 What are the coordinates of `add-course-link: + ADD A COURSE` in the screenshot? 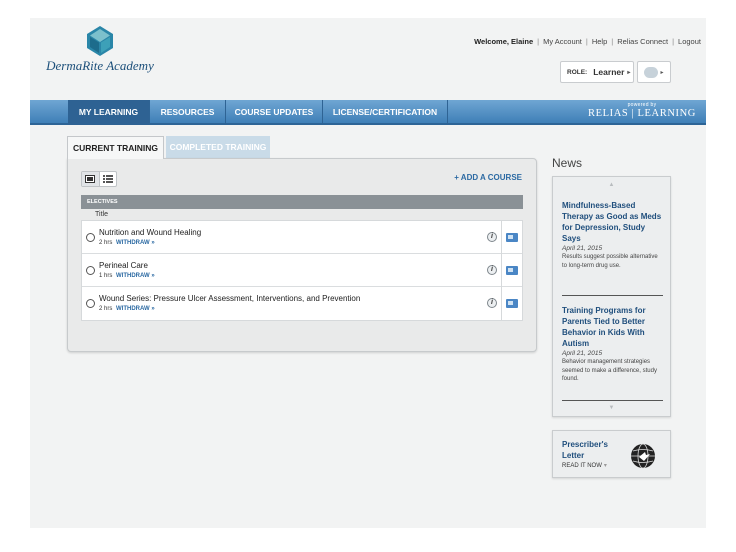 It's located at (488, 177).